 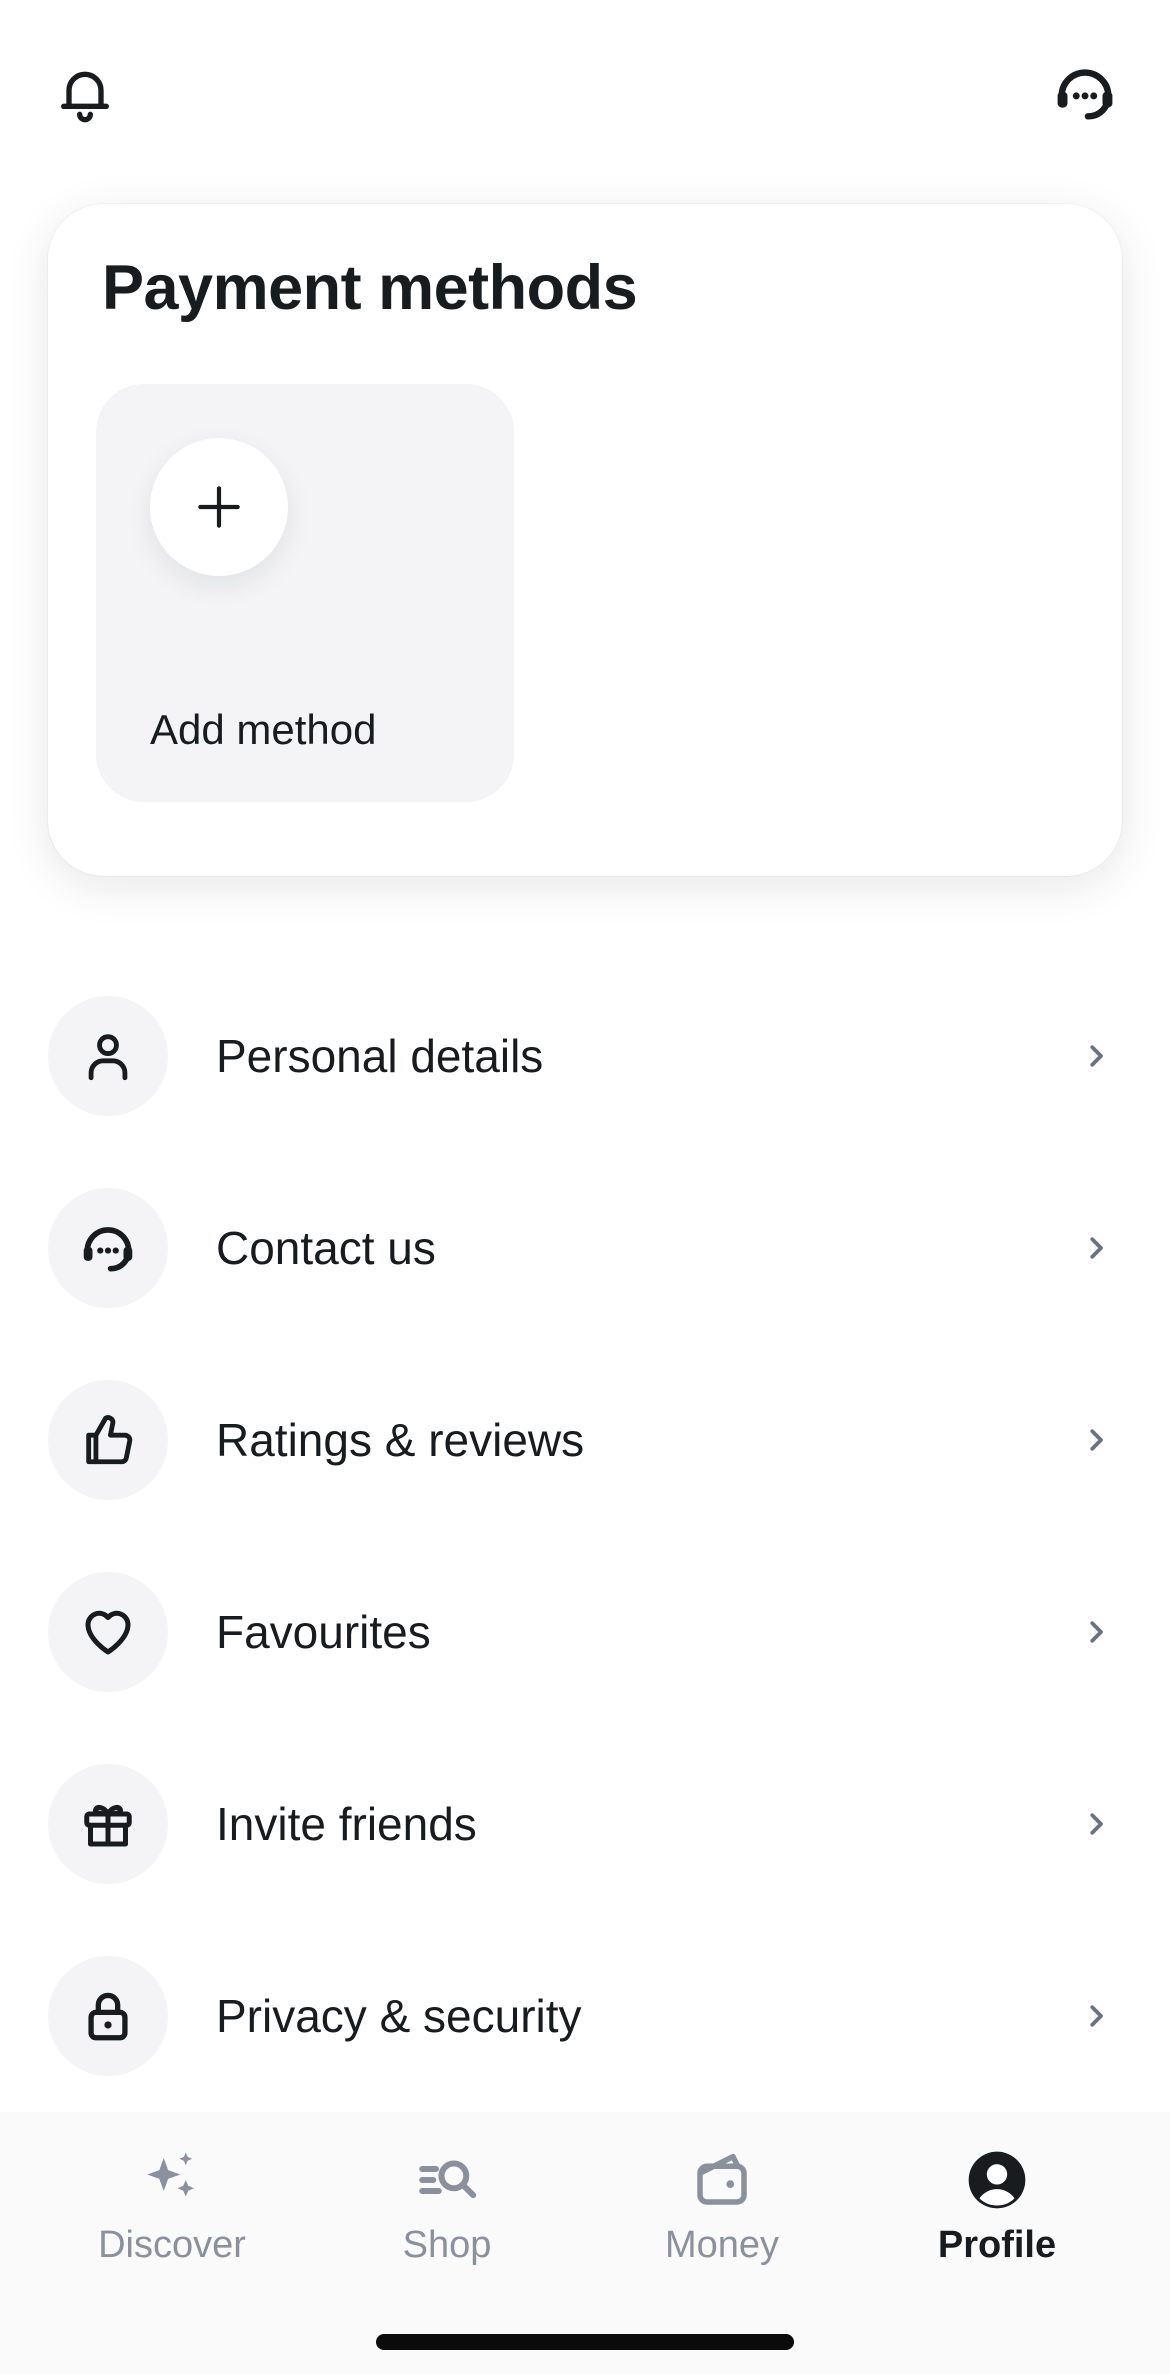 I want to click on wallet-icon, so click(x=722, y=2180).